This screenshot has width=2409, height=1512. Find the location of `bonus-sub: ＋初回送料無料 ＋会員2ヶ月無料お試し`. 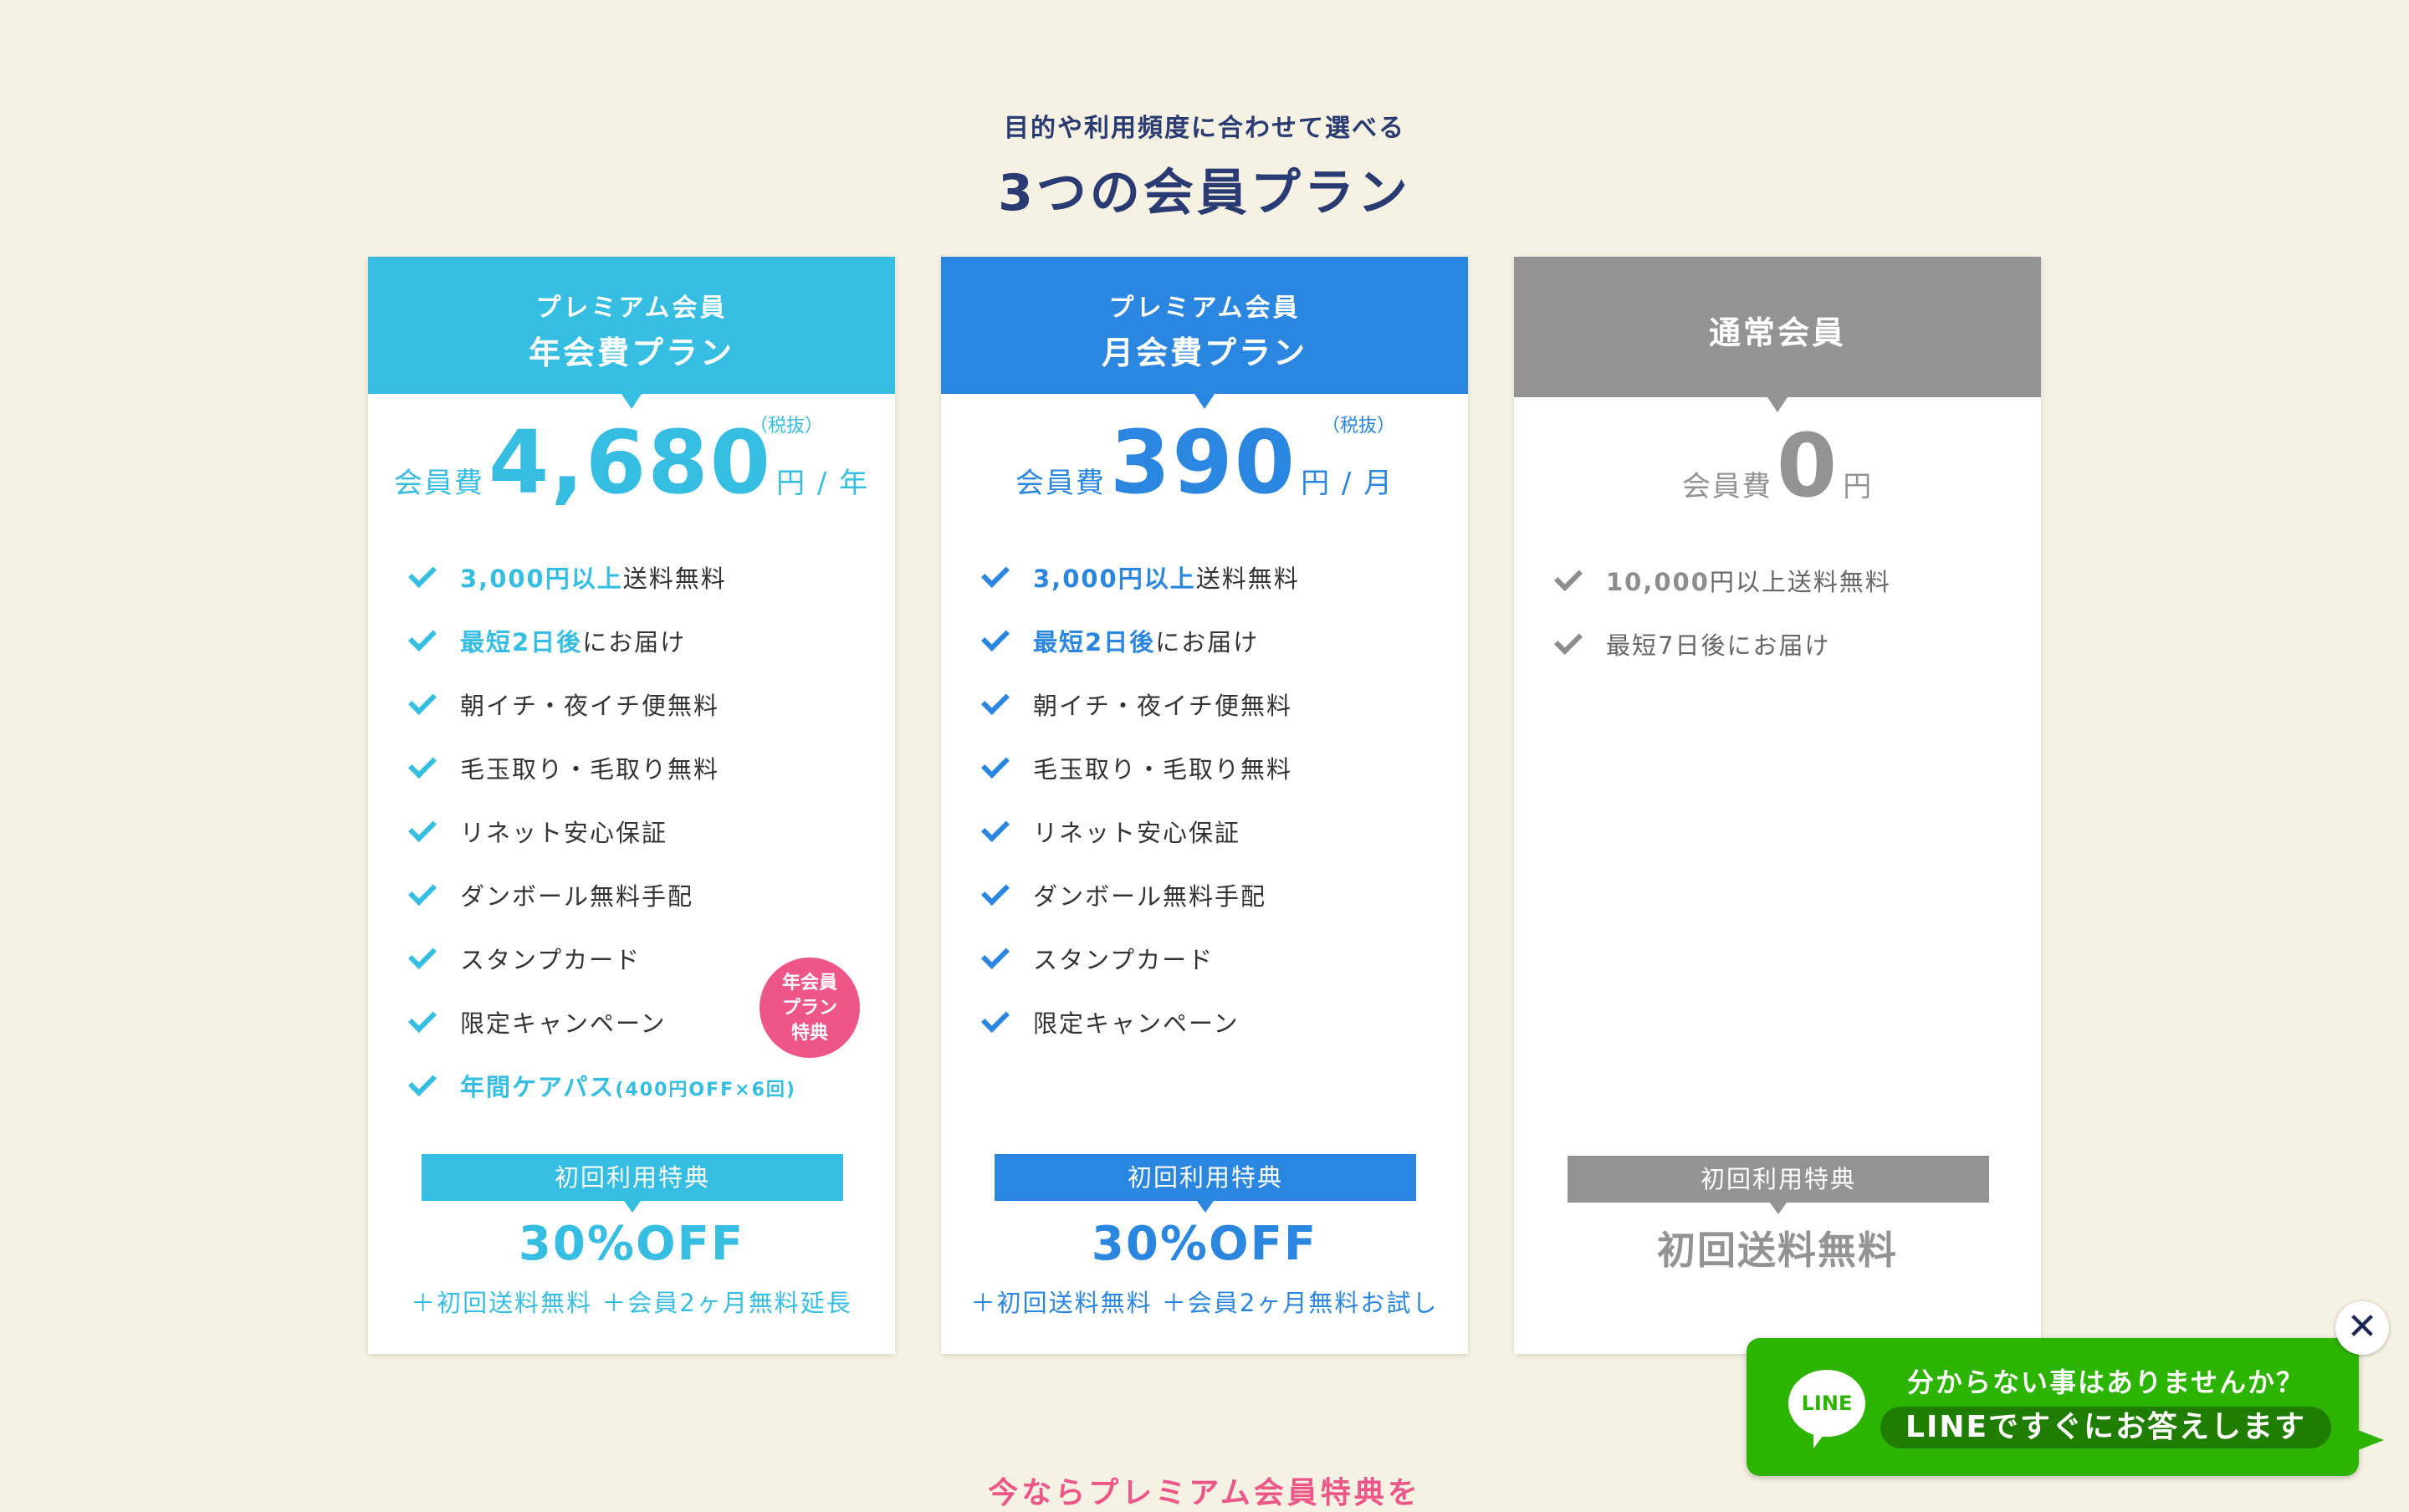

bonus-sub: ＋初回送料無料 ＋会員2ヶ月無料お試し is located at coordinates (1204, 1303).